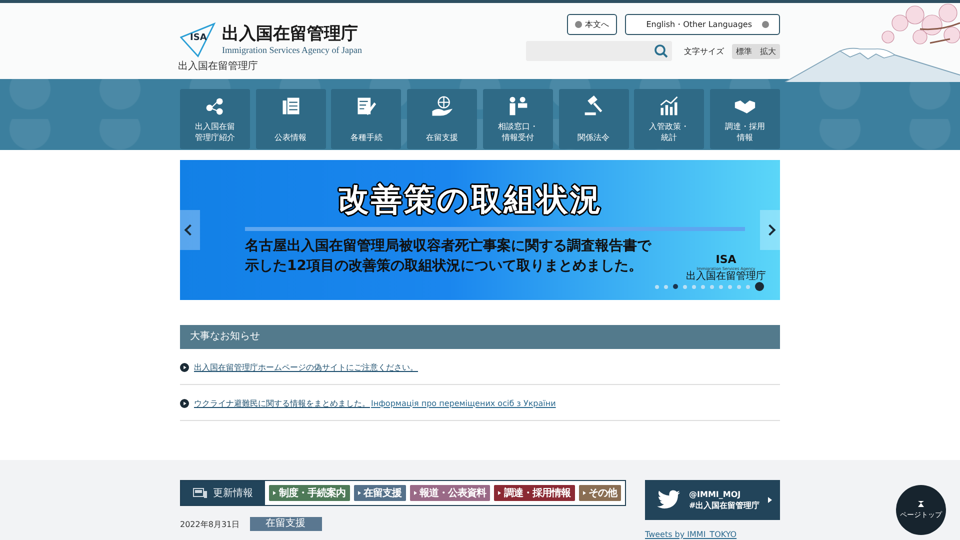  I want to click on font-size-label: 文字サイズ, so click(704, 51).